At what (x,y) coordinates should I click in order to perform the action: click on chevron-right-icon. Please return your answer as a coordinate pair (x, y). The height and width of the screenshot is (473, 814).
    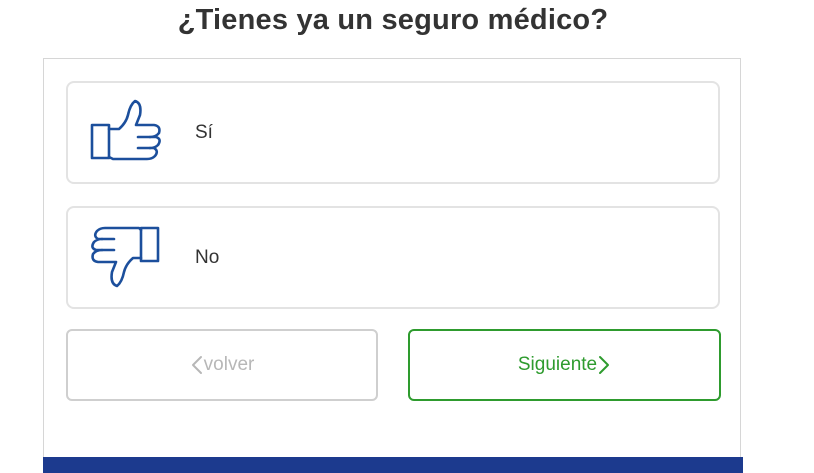
    Looking at the image, I should click on (604, 365).